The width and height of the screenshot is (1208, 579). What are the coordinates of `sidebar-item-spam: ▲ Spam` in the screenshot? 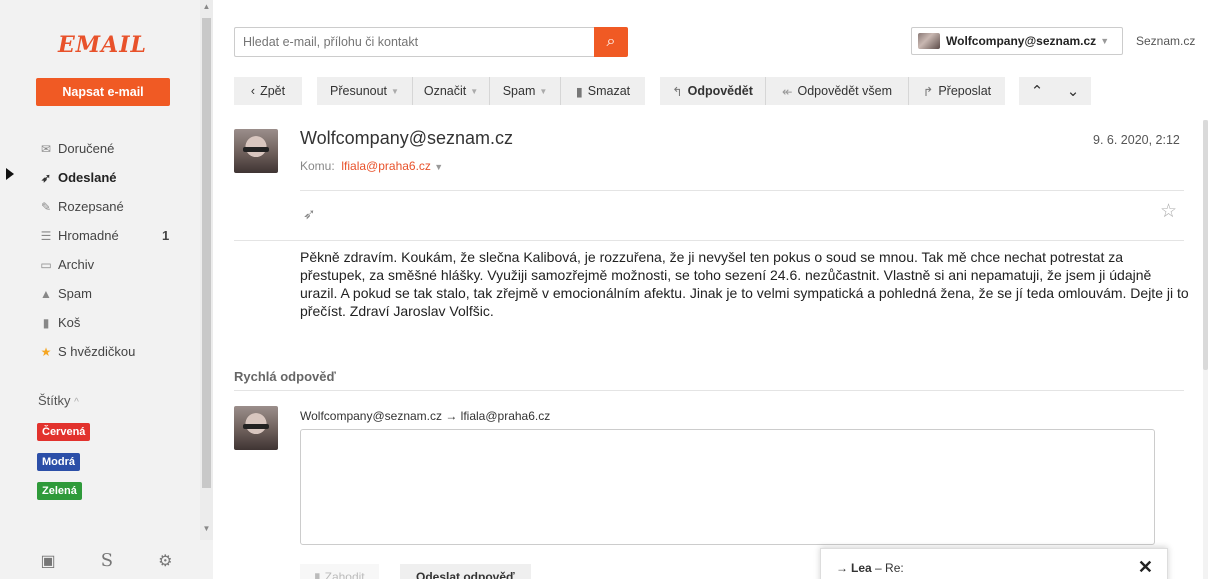 It's located at (100, 293).